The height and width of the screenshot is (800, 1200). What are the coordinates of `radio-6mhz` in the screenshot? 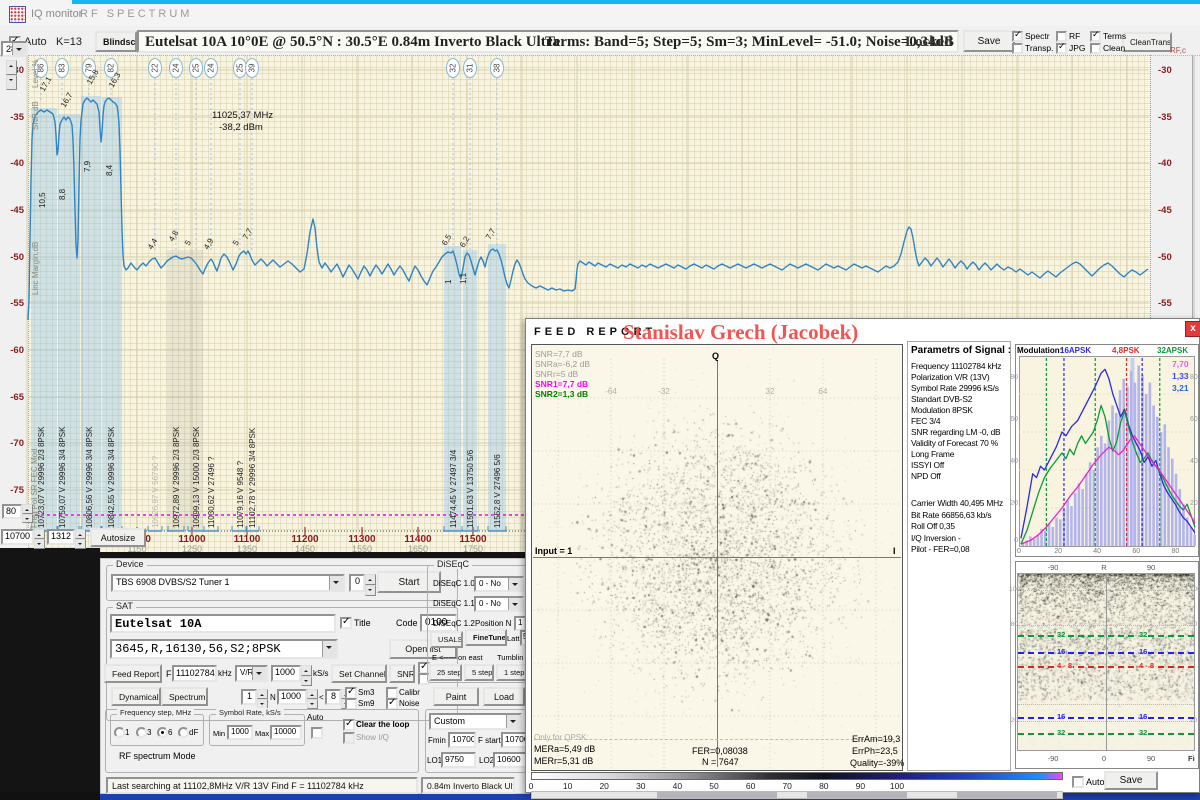 It's located at (162, 732).